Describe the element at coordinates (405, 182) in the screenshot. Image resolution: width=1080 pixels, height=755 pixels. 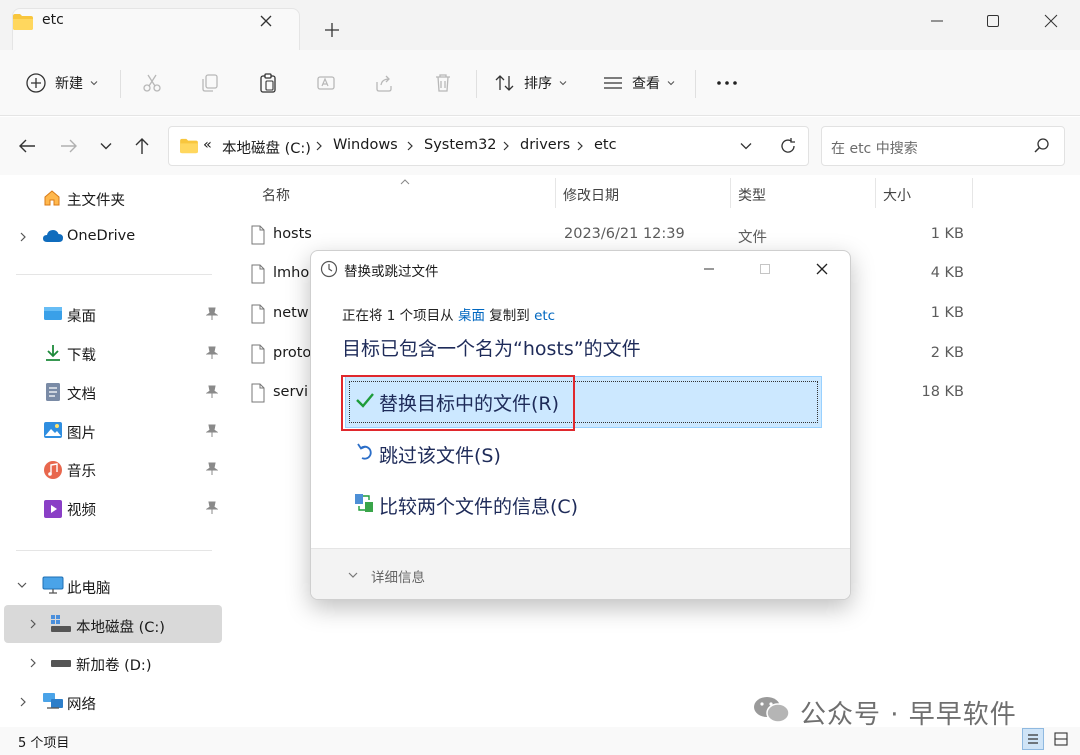
I see `sort-ascending-caret-icon` at that location.